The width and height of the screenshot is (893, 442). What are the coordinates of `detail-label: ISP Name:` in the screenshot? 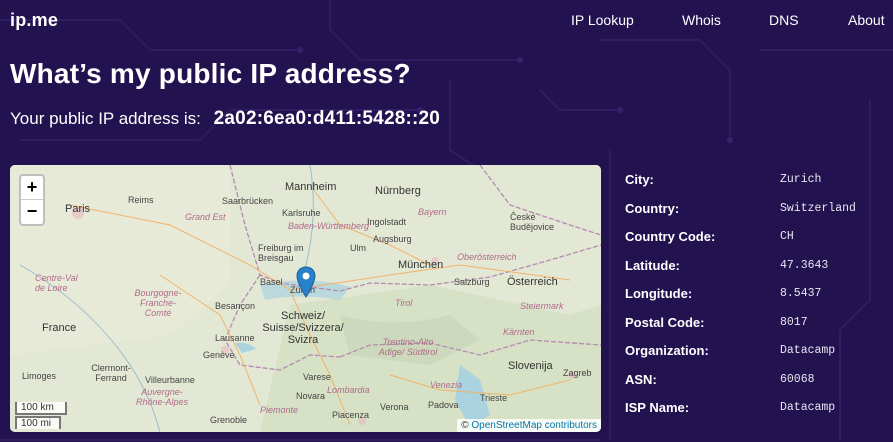 It's located at (657, 407).